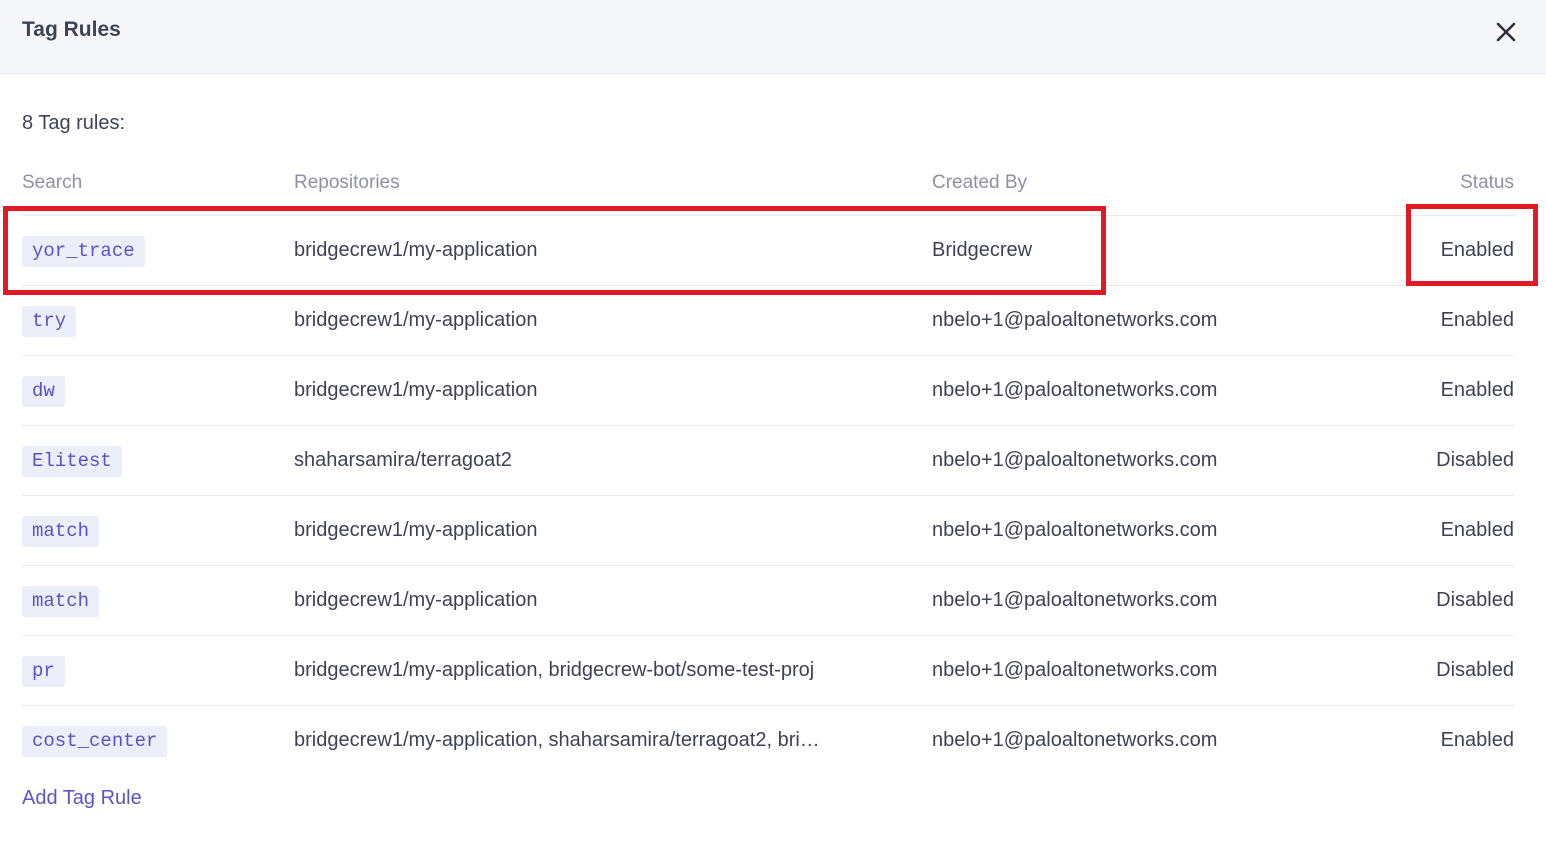 This screenshot has width=1546, height=858. What do you see at coordinates (347, 182) in the screenshot?
I see `header-repositories: Repositories` at bounding box center [347, 182].